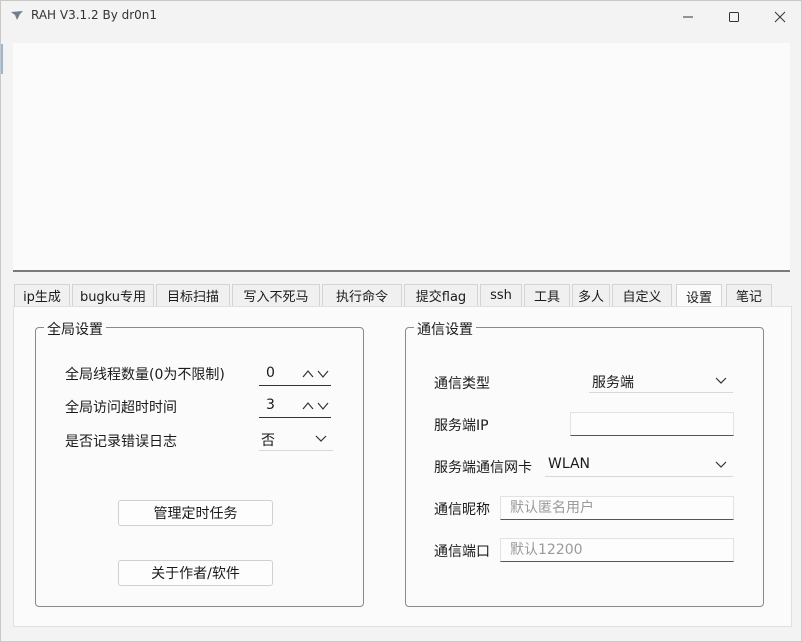 This screenshot has width=802, height=642. What do you see at coordinates (617, 508) in the screenshot?
I see `nickname-input` at bounding box center [617, 508].